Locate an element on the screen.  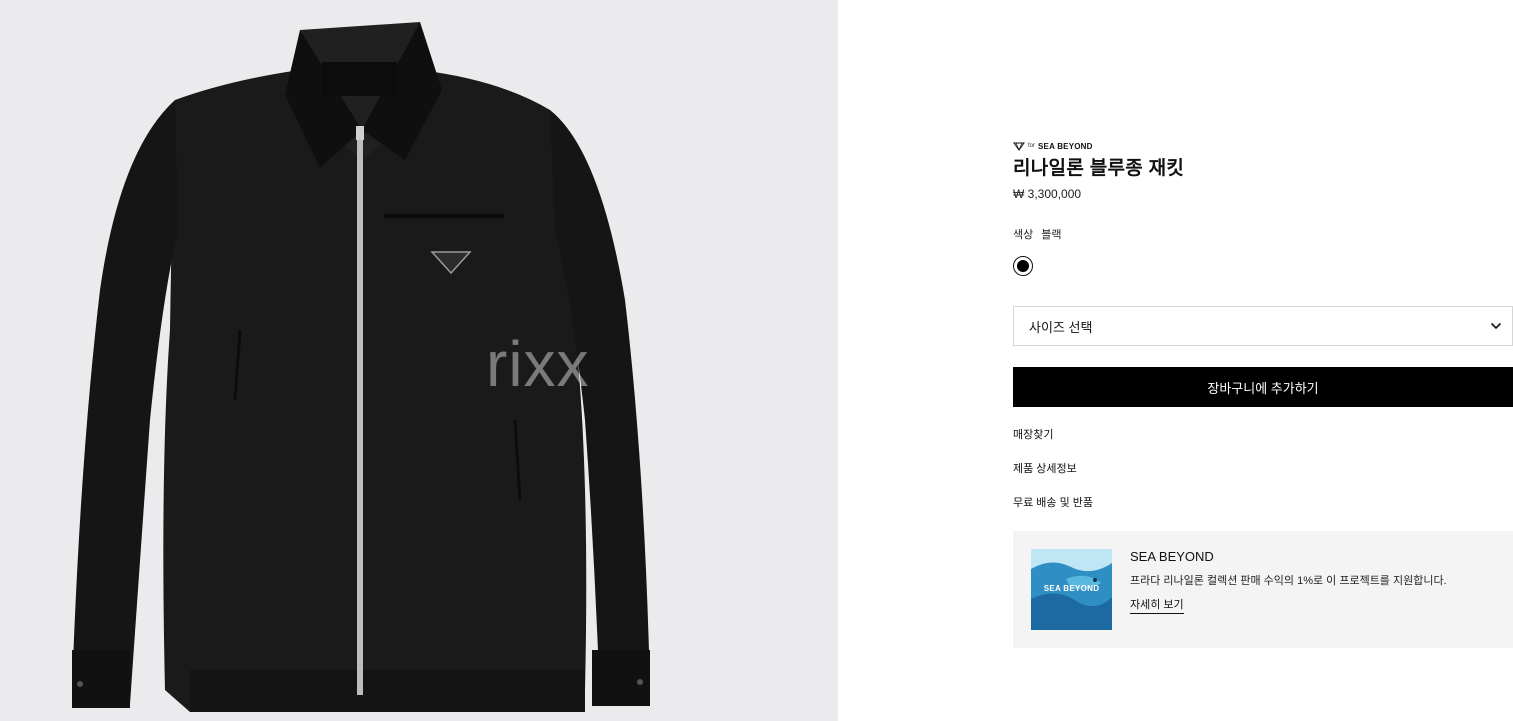
shipping-returns-link: 무료 배송 및 반품 is located at coordinates (1053, 502).